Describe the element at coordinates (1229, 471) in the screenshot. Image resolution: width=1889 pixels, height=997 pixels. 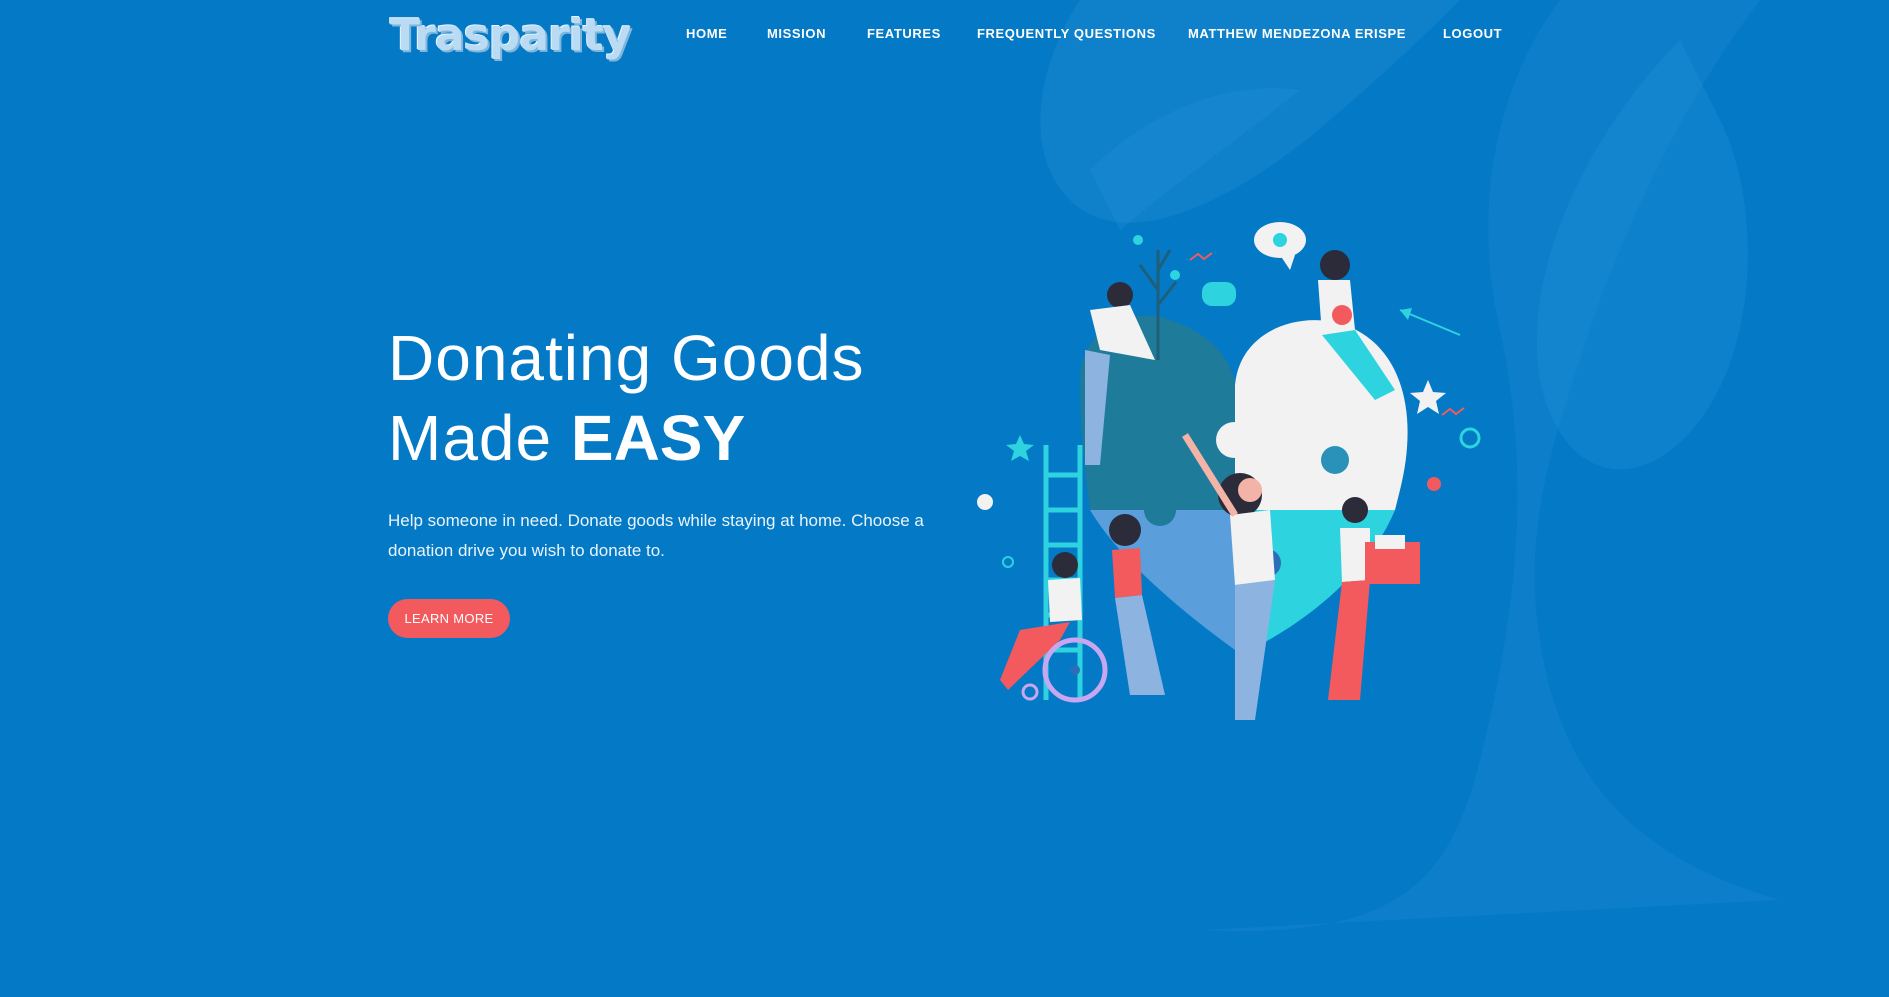
I see `hero-illustration` at that location.